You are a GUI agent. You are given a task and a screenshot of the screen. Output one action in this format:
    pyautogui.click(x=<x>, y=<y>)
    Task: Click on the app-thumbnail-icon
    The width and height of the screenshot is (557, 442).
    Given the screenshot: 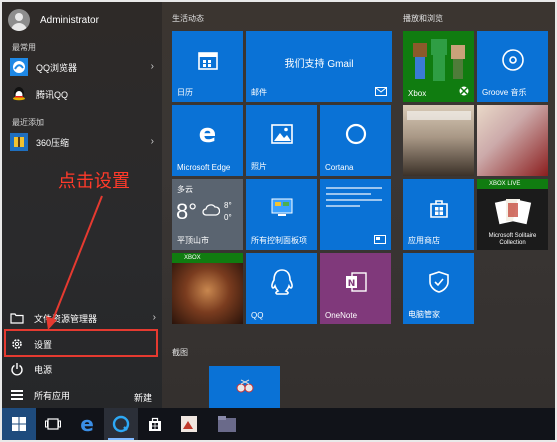 What is the action you would take?
    pyautogui.click(x=189, y=424)
    